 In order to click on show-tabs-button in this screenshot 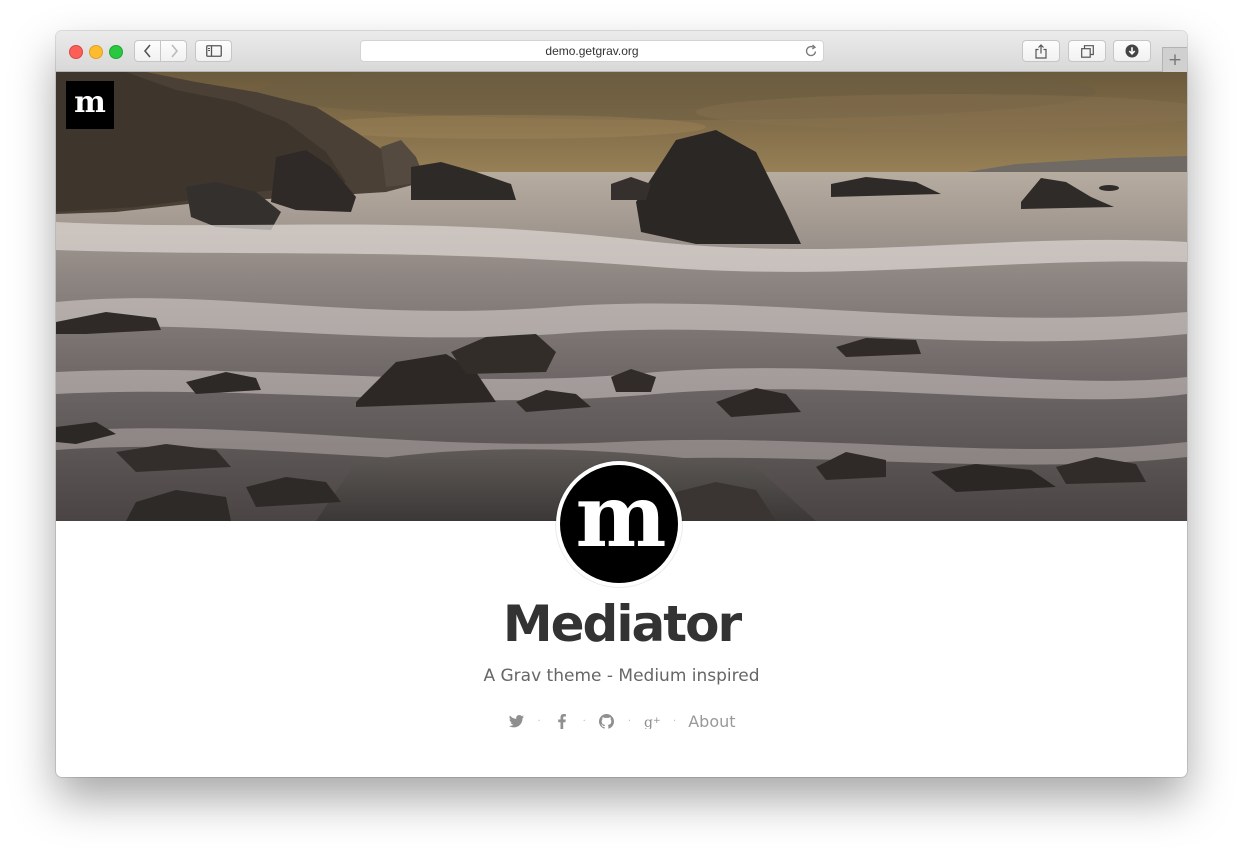, I will do `click(1087, 51)`.